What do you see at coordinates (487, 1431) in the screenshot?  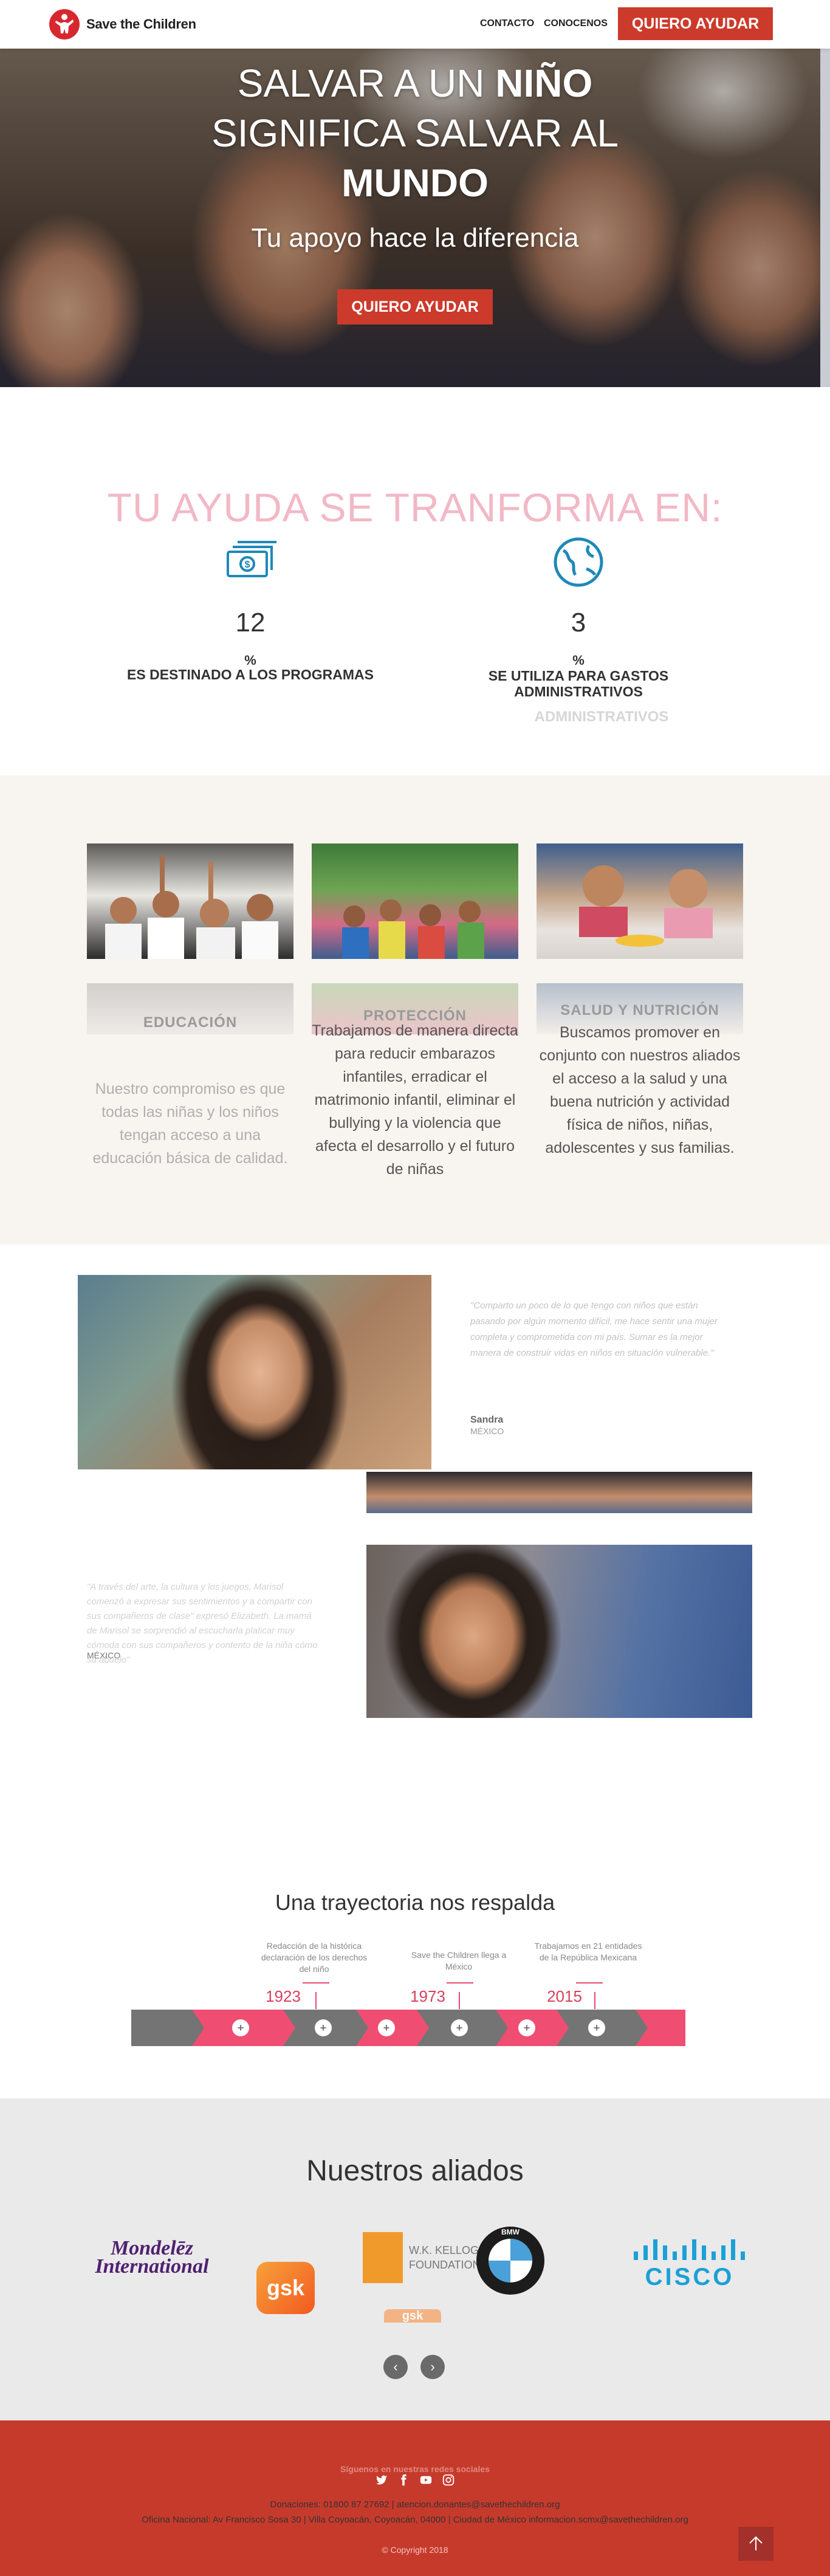 I see `testimonial-place: MÉXICO` at bounding box center [487, 1431].